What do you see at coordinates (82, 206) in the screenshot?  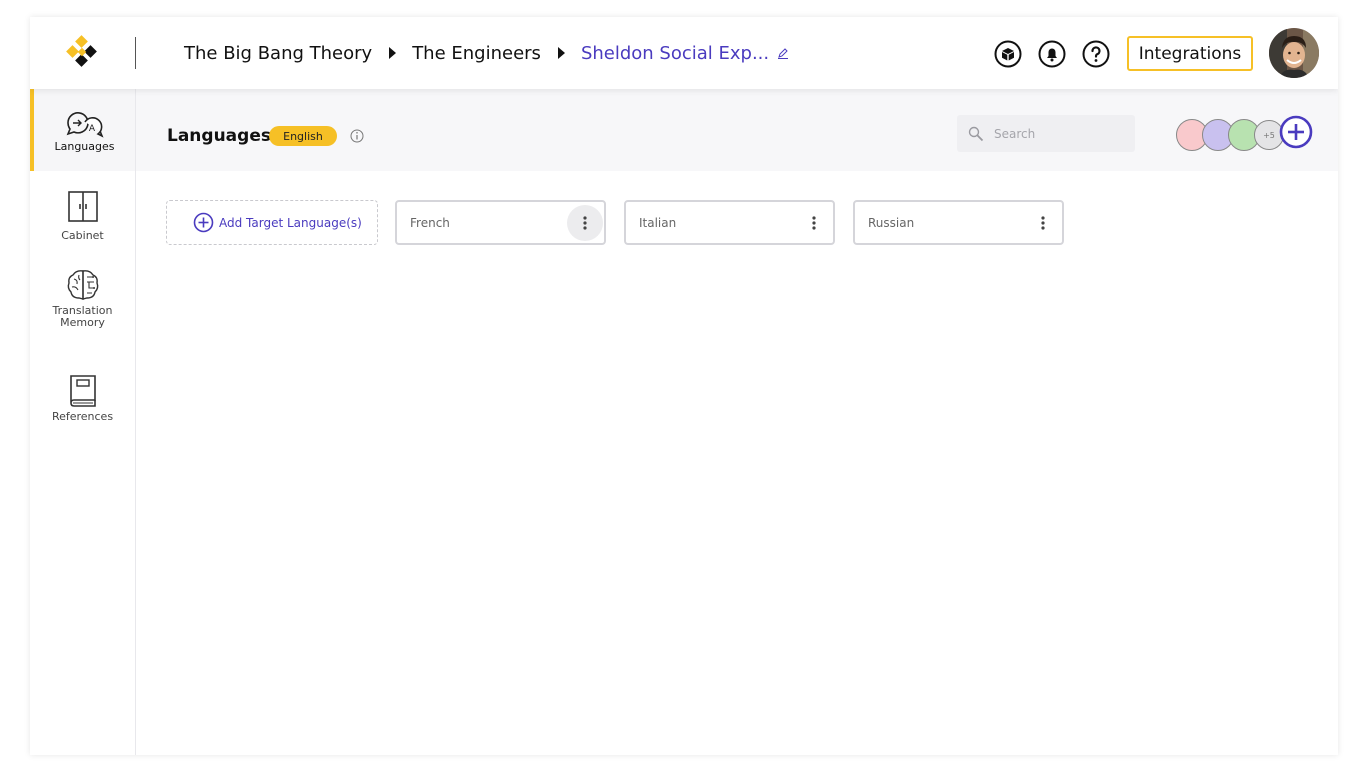 I see `cabinet-icon` at bounding box center [82, 206].